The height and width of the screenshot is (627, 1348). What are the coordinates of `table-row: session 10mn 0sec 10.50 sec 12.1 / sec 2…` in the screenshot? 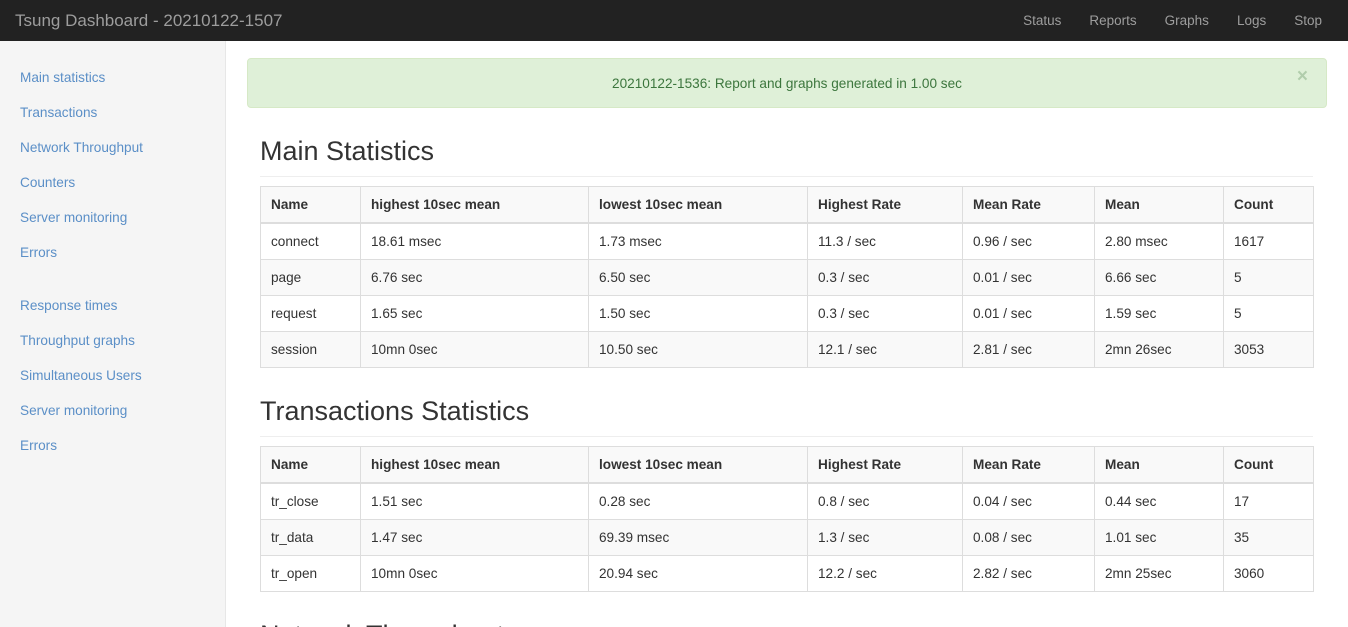 It's located at (787, 349).